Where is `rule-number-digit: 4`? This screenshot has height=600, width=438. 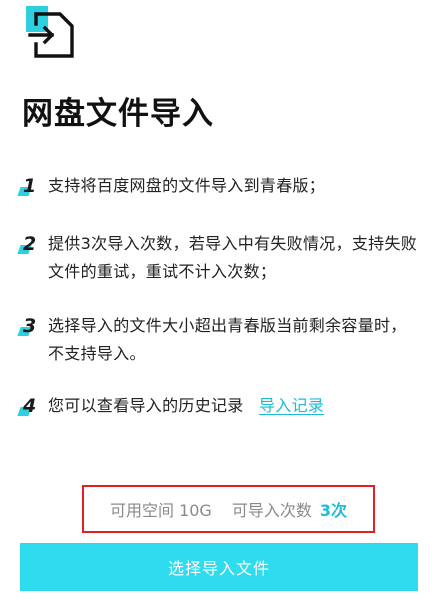 rule-number-digit: 4 is located at coordinates (30, 406).